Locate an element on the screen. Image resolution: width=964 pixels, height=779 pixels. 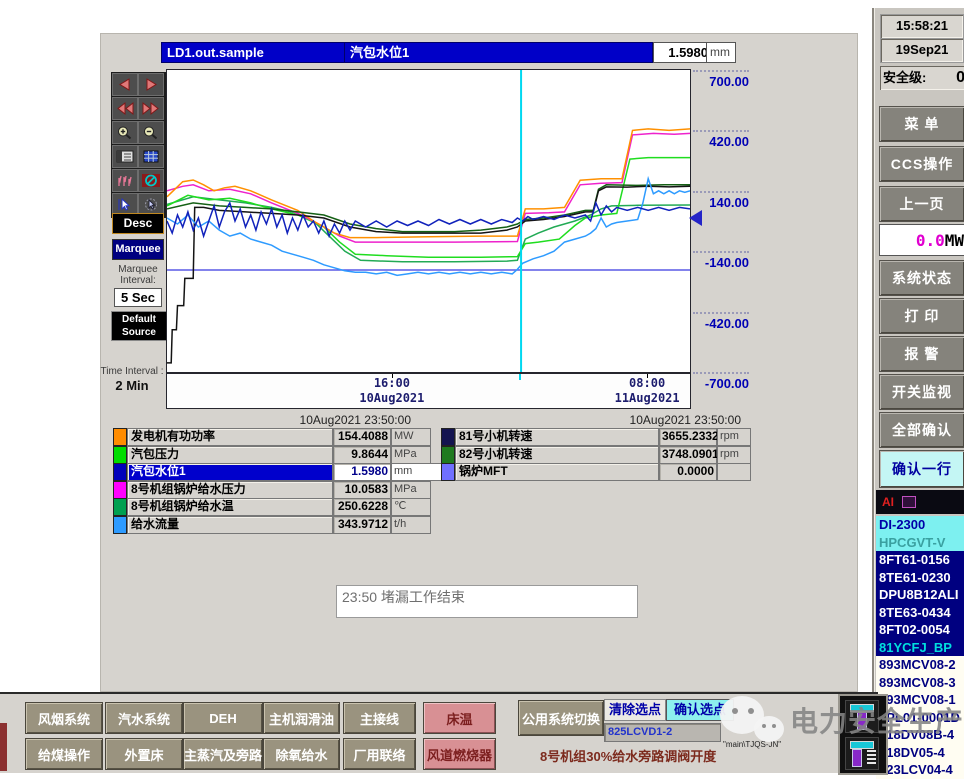
tag-list-item: DPU8B12ALI is located at coordinates (920, 595).